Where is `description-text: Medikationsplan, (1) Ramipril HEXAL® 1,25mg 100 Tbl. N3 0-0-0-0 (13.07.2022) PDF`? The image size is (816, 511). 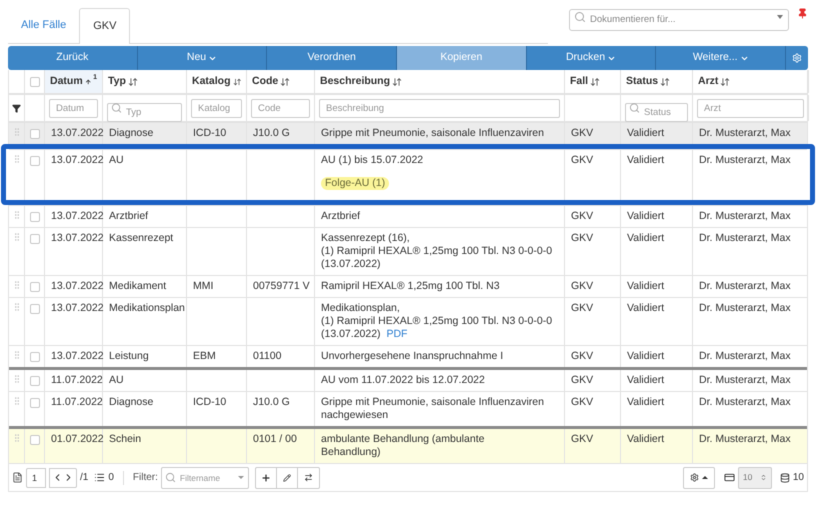
description-text: Medikationsplan, (1) Ramipril HEXAL® 1,25mg 100 Tbl. N3 0-0-0-0 (13.07.2022) PDF is located at coordinates (436, 321).